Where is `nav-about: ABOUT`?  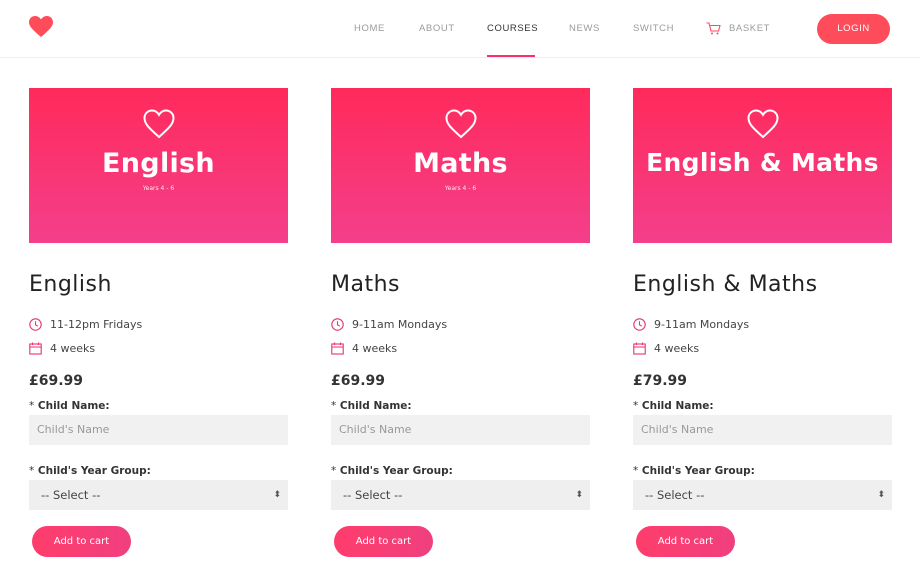
nav-about: ABOUT is located at coordinates (437, 28).